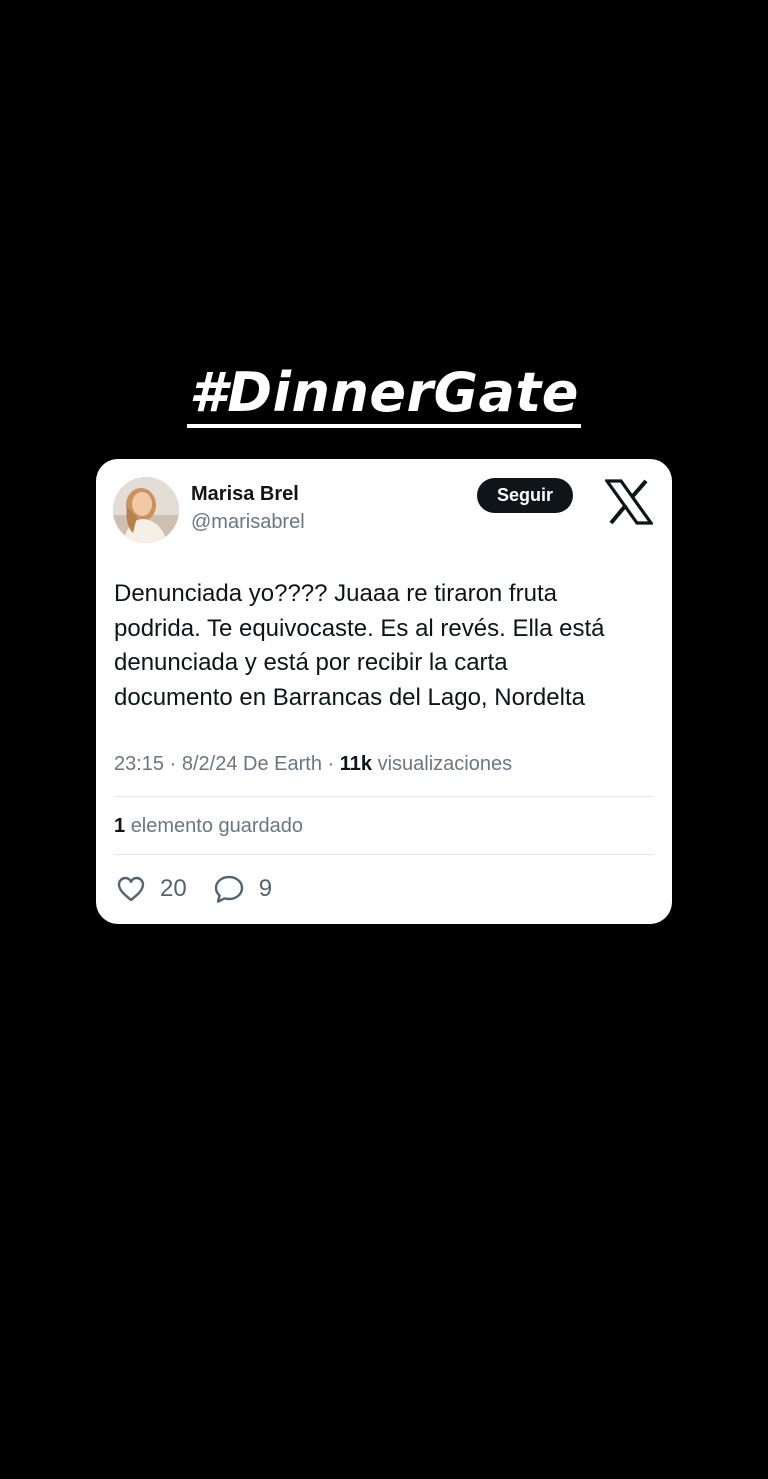 This screenshot has width=768, height=1479. Describe the element at coordinates (217, 826) in the screenshot. I see `saved-label: elemento guardado` at that location.